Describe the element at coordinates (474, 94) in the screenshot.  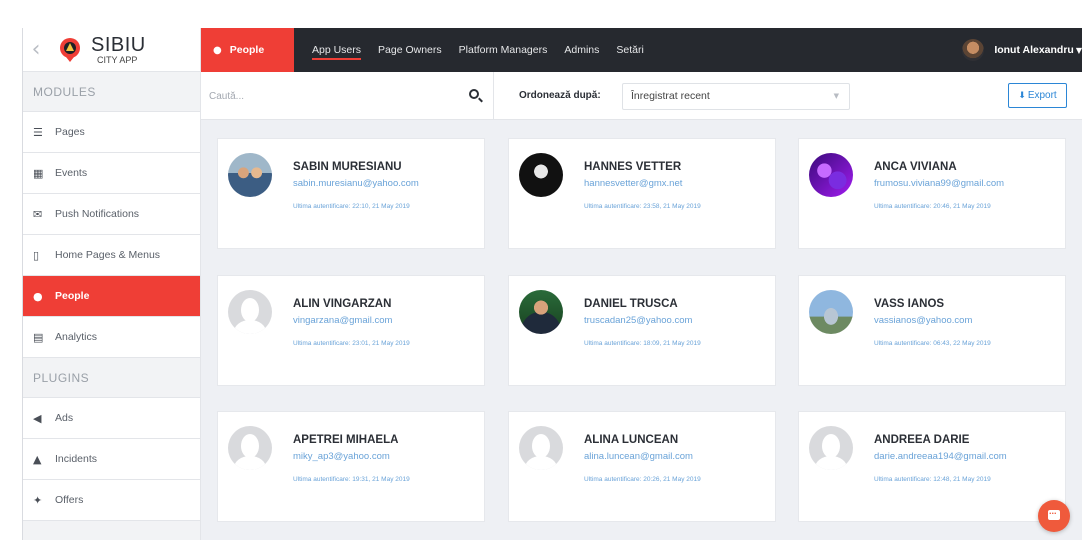
I see `search-icon` at that location.